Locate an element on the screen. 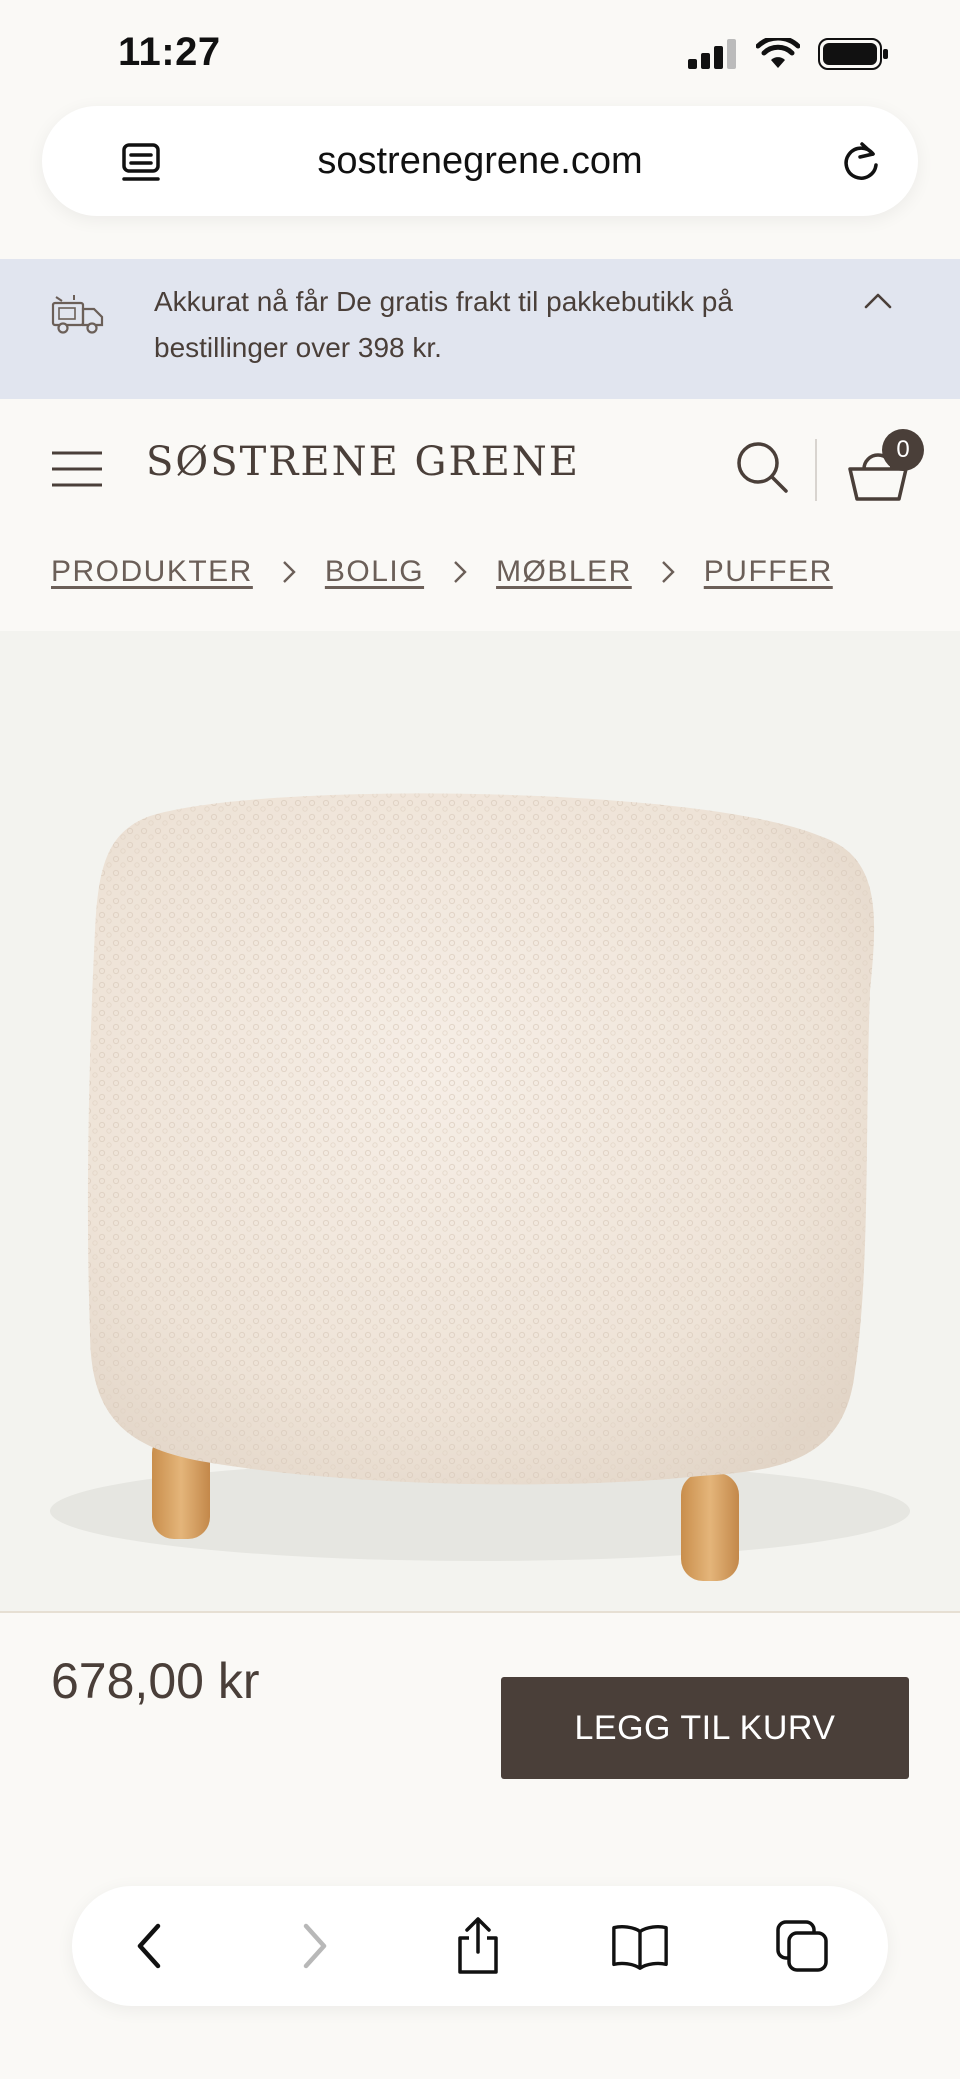 This screenshot has width=960, height=2079. url-text: sostrenegrene.com is located at coordinates (480, 161).